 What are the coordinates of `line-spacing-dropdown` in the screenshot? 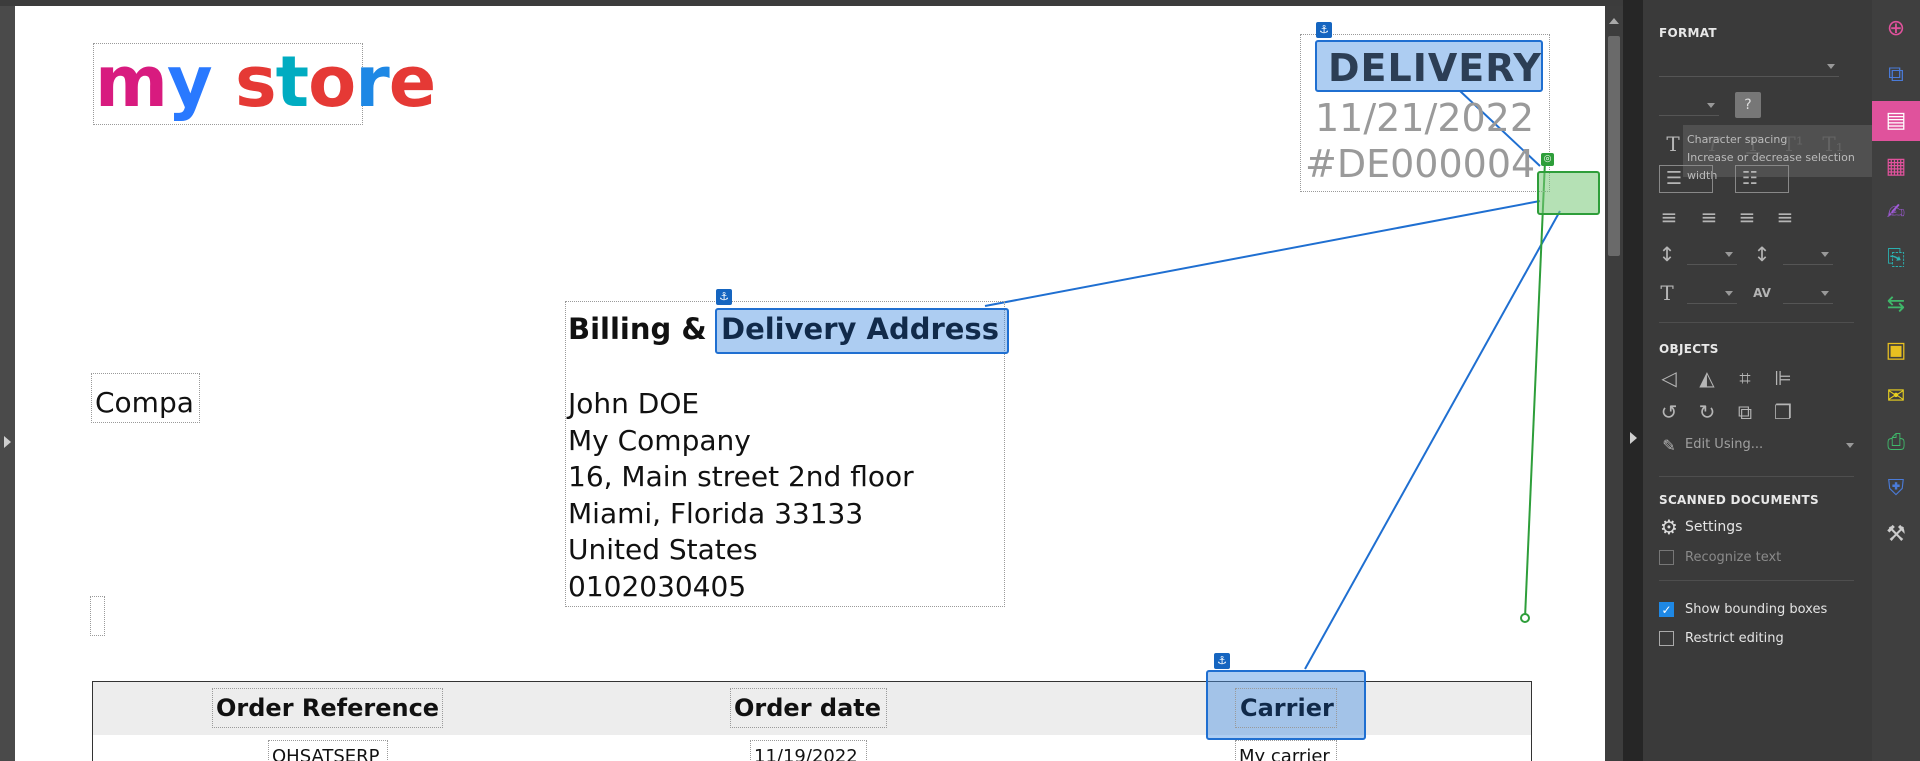 It's located at (1712, 254).